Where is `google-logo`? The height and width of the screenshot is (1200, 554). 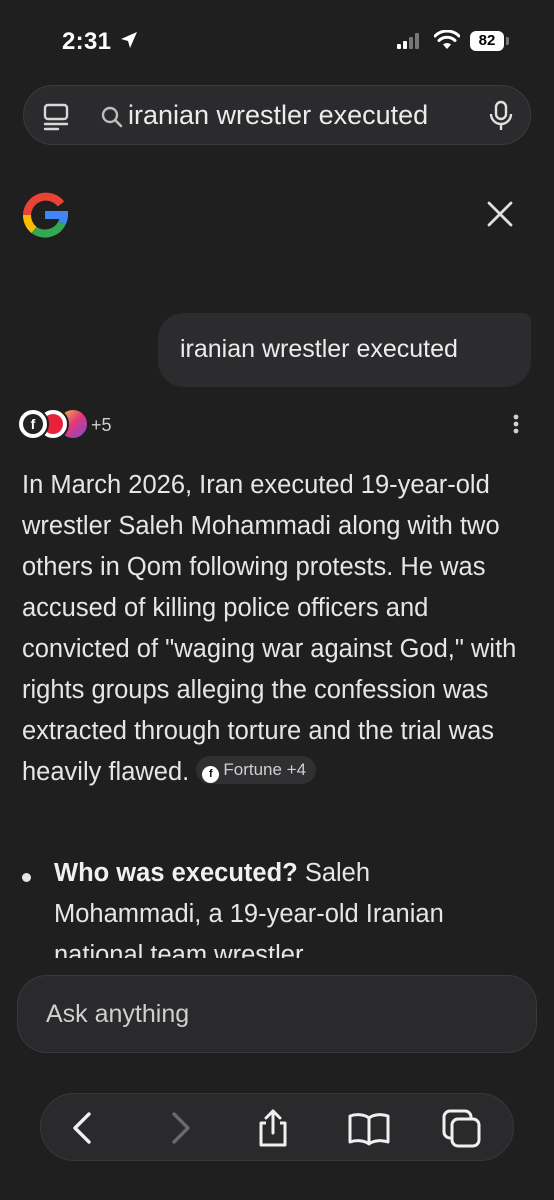
google-logo is located at coordinates (45, 217).